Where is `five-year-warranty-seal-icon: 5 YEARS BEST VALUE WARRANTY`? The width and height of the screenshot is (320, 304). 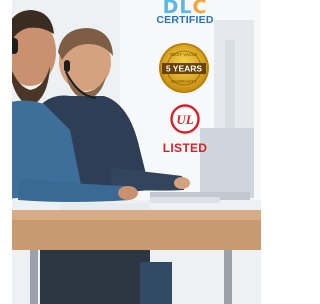
five-year-warranty-seal-icon: 5 YEARS BEST VALUE WARRANTY is located at coordinates (184, 68).